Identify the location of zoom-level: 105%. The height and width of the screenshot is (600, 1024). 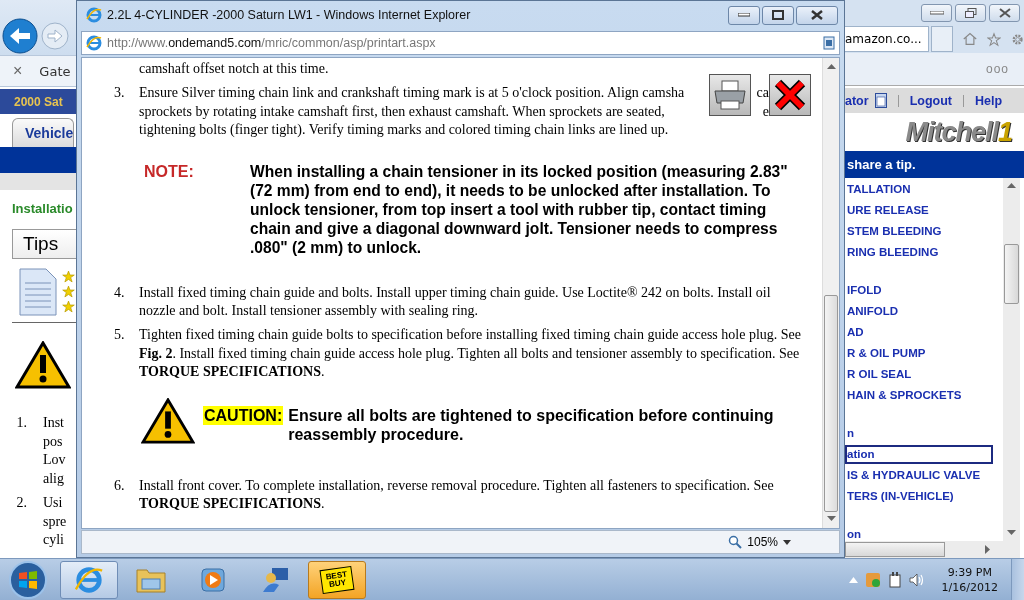
(762, 542).